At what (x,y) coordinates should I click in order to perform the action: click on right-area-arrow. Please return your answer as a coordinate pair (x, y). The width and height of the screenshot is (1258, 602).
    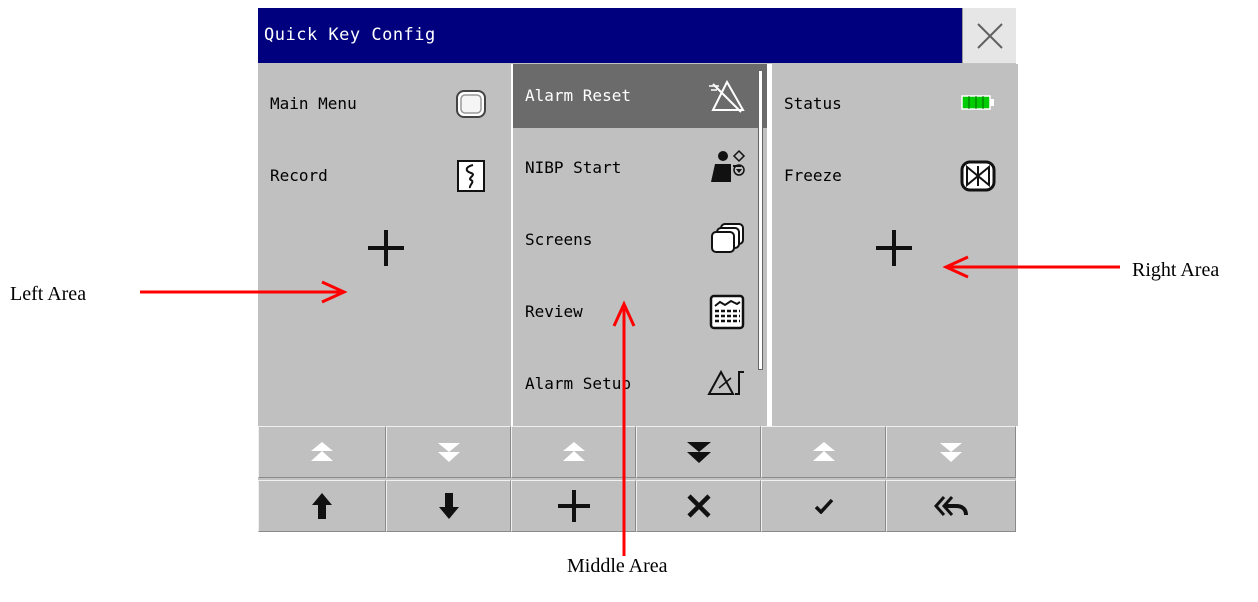
    Looking at the image, I should click on (1031, 267).